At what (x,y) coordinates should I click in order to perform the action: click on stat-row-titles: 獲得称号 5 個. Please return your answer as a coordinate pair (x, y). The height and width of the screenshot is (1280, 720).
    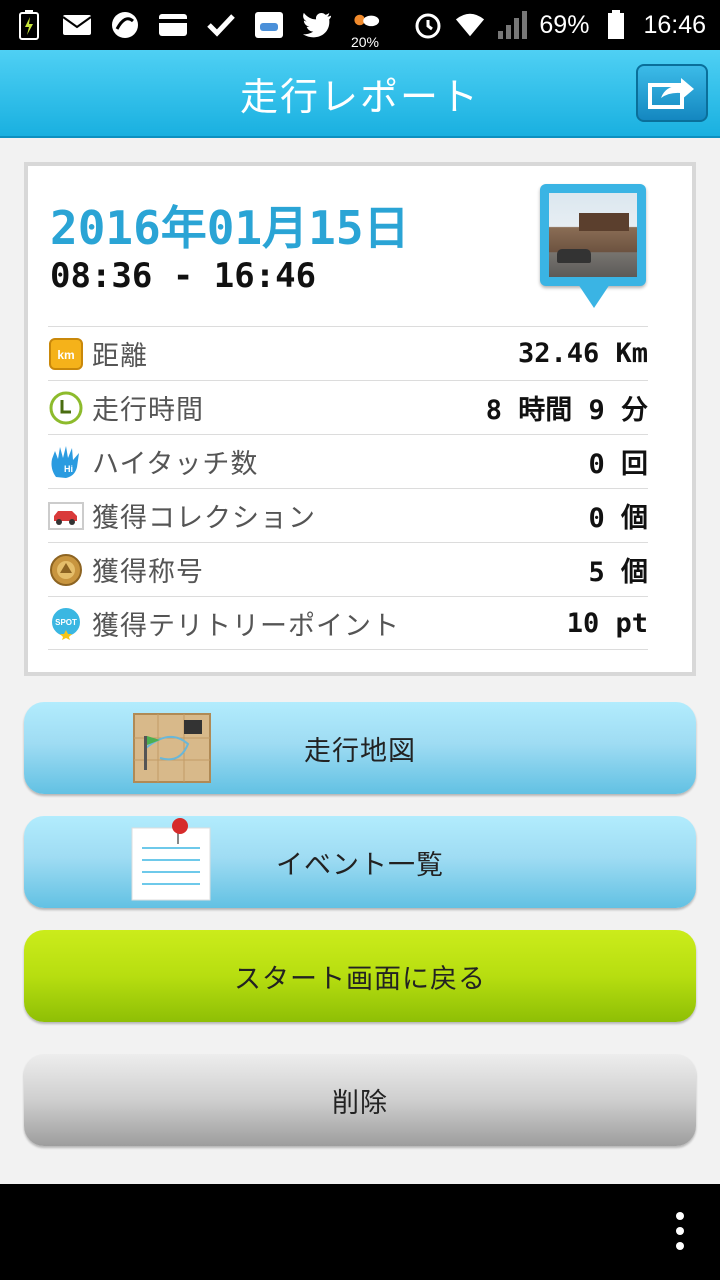
    Looking at the image, I should click on (348, 569).